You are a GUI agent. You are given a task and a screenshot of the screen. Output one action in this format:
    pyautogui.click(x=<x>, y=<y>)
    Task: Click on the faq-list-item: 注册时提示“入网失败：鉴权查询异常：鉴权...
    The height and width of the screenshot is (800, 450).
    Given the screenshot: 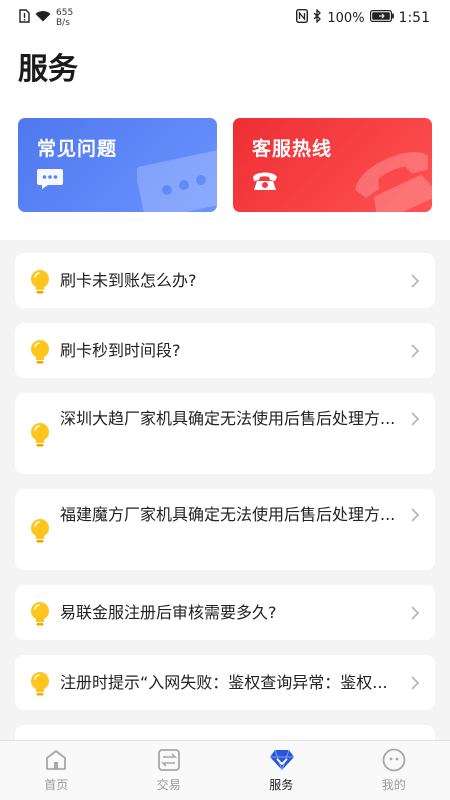 What is the action you would take?
    pyautogui.click(x=225, y=682)
    